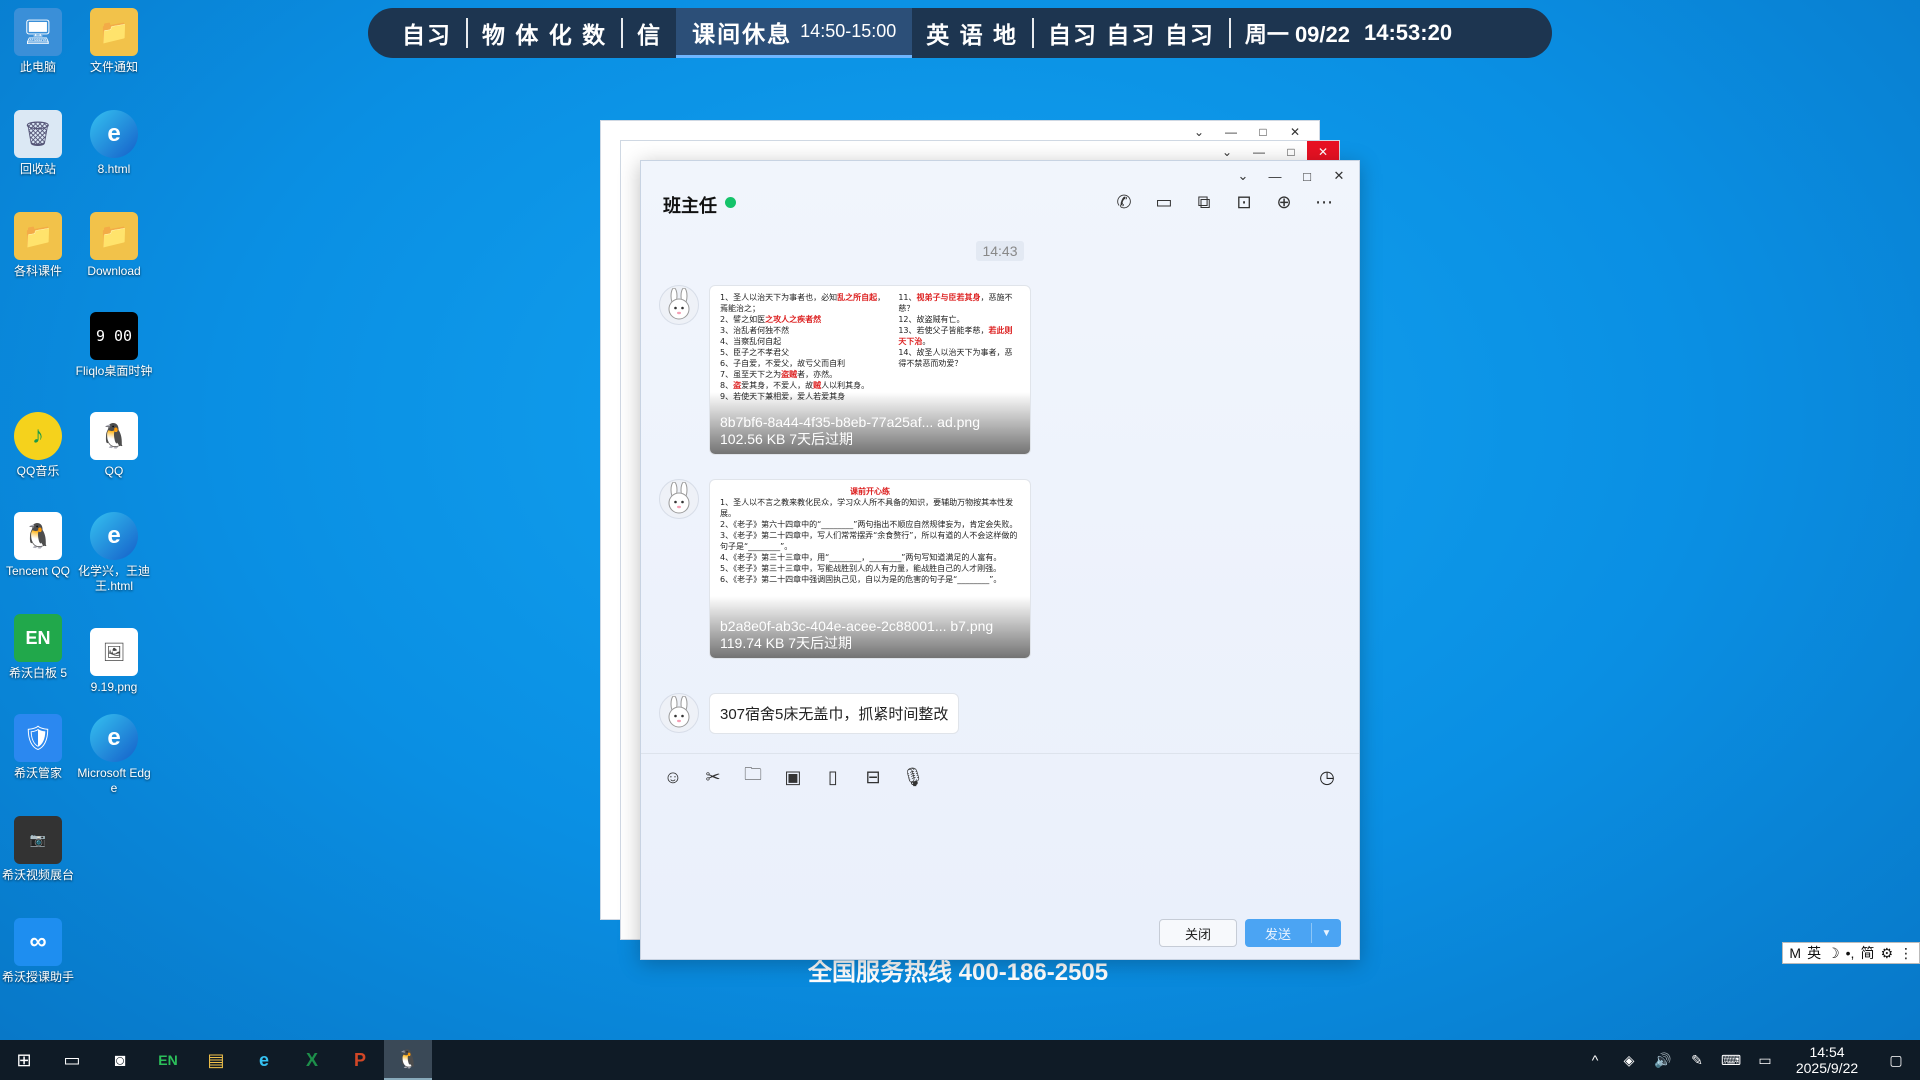 This screenshot has width=1920, height=1080. Describe the element at coordinates (1827, 1068) in the screenshot. I see `taskbar-date: 2025/9/22` at that location.